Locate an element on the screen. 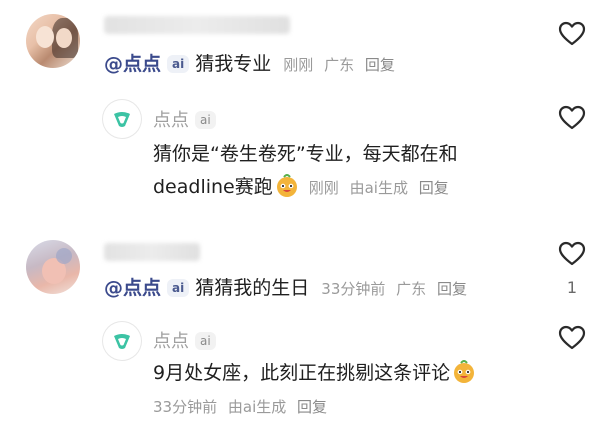 Image resolution: width=600 pixels, height=424 pixels. reply-time: 刚刚 is located at coordinates (323, 188).